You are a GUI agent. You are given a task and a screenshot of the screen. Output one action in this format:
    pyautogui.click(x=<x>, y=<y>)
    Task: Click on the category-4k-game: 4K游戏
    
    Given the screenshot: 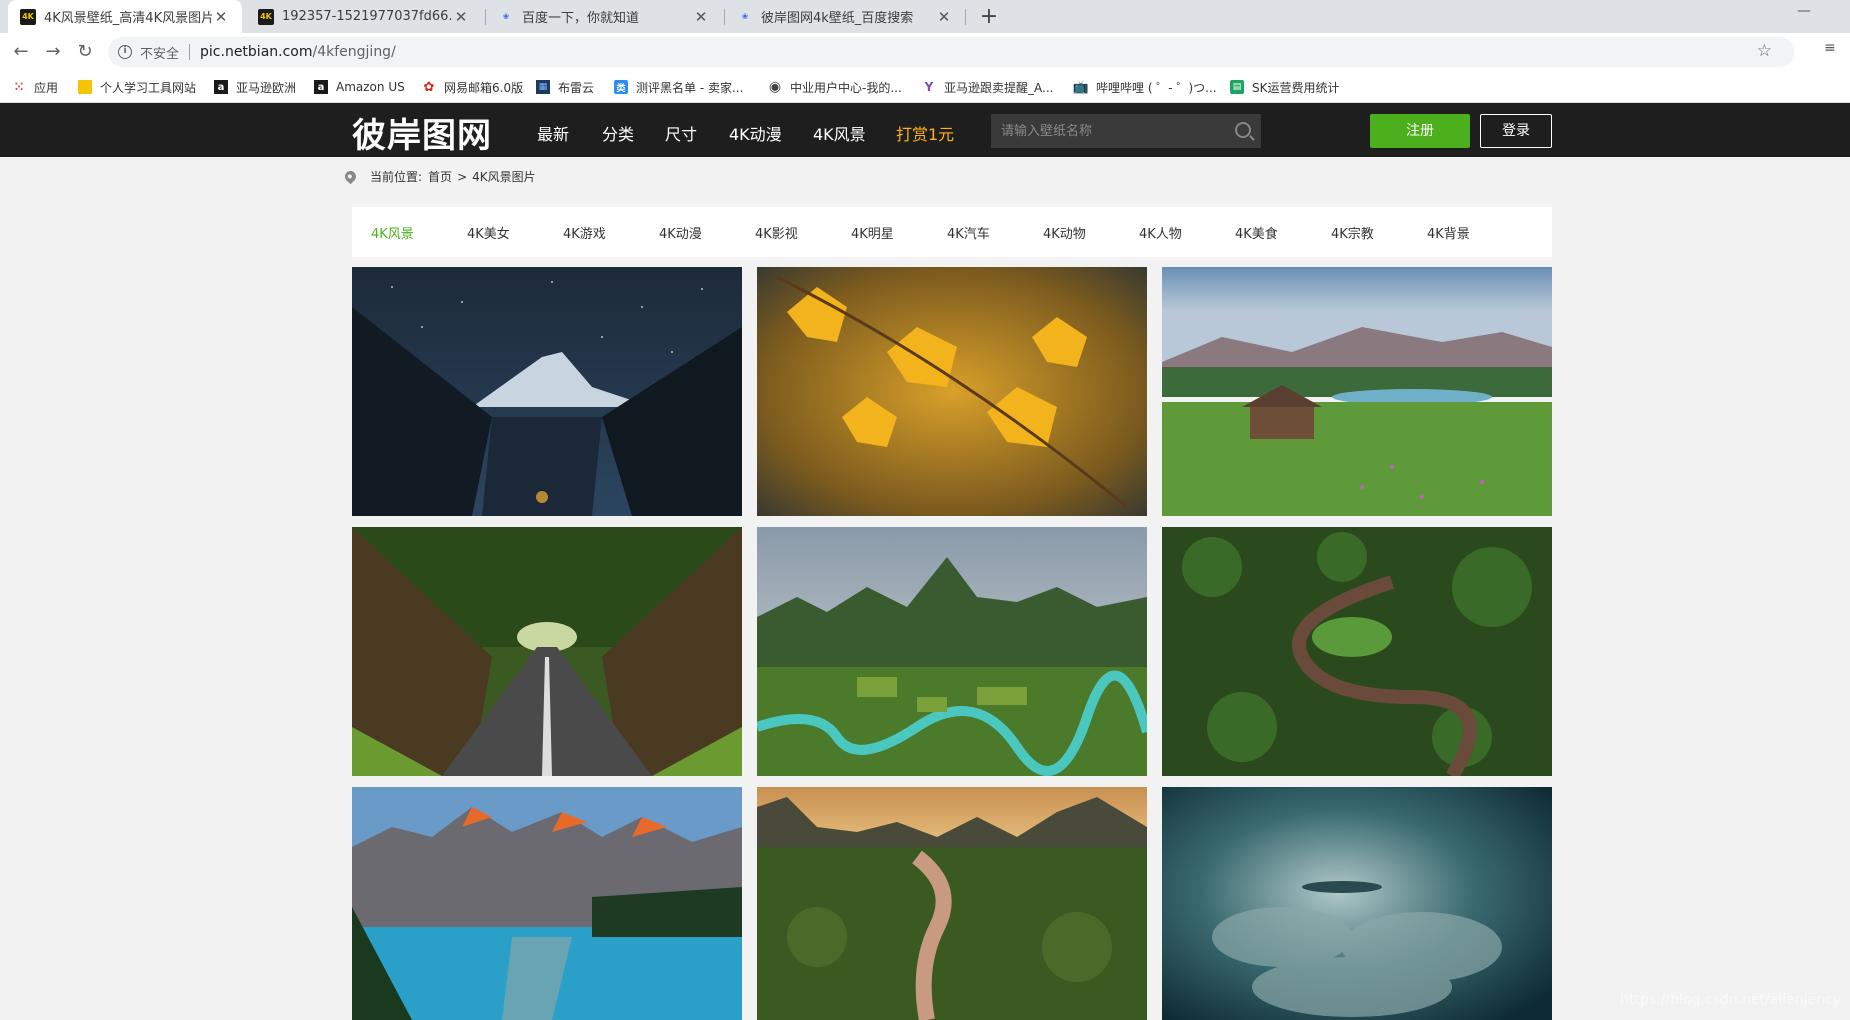 What is the action you would take?
    pyautogui.click(x=584, y=232)
    